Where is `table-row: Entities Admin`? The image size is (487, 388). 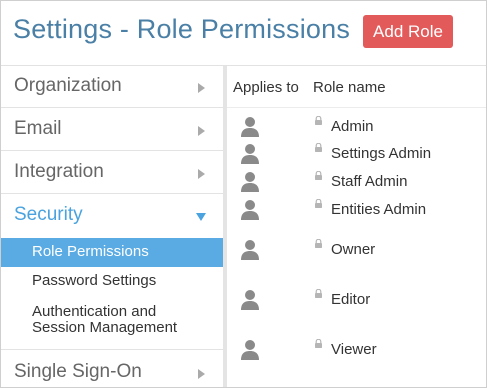
table-row: Entities Admin is located at coordinates (356, 211).